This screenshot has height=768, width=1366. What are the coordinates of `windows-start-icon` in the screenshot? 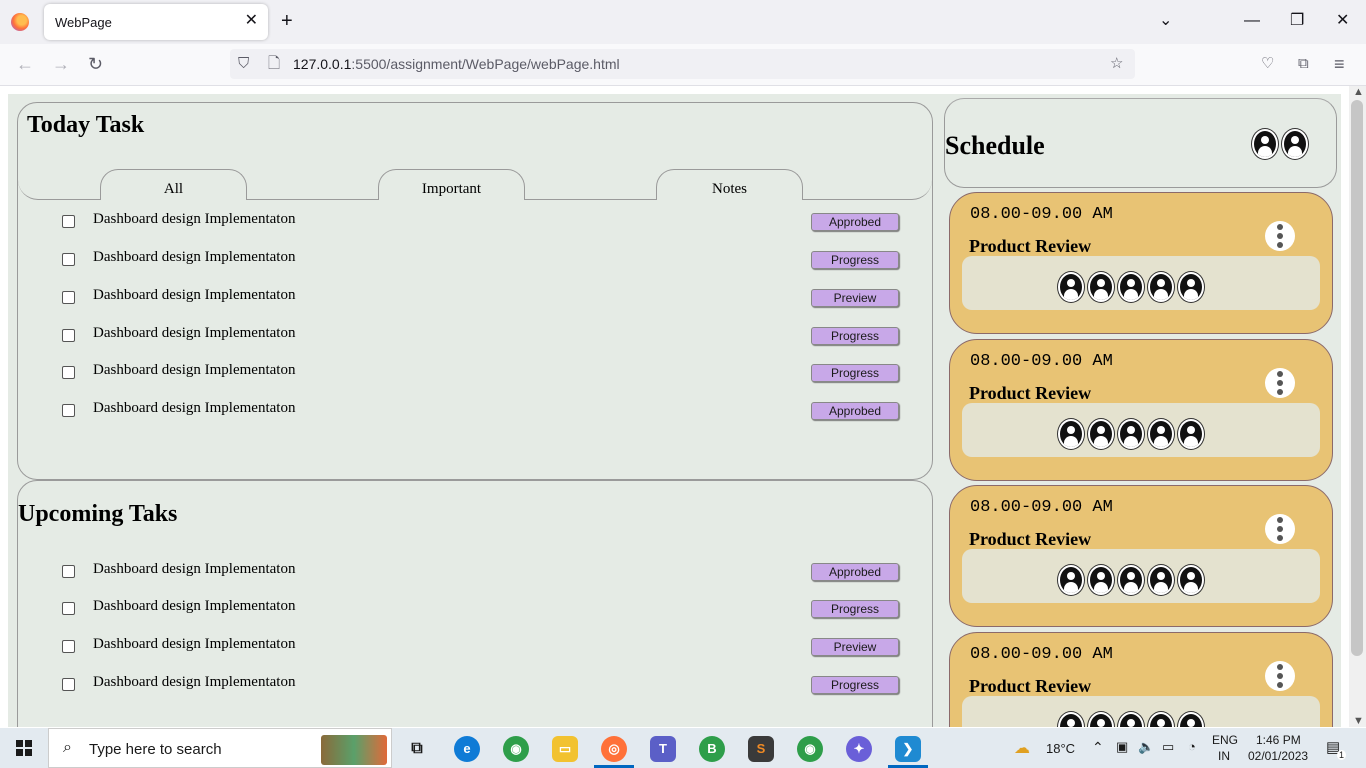 It's located at (24, 748).